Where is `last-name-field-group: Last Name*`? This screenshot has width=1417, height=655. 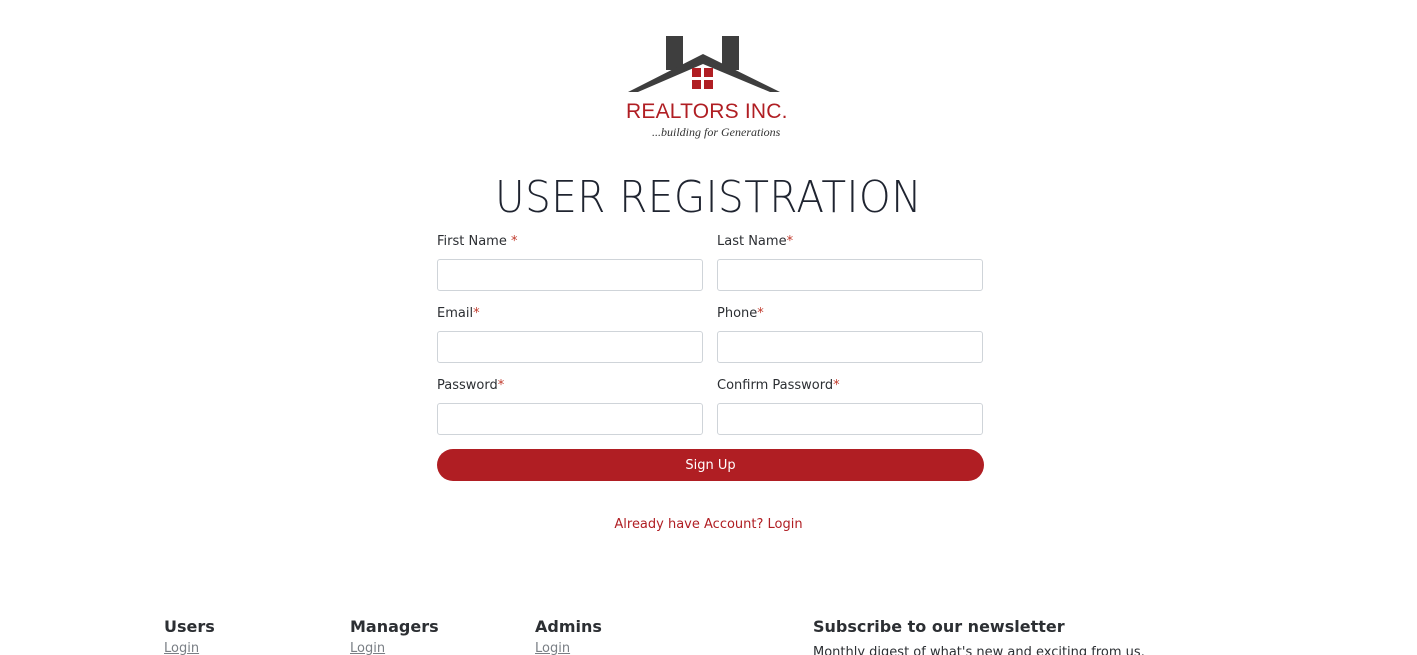 last-name-field-group: Last Name* is located at coordinates (850, 268).